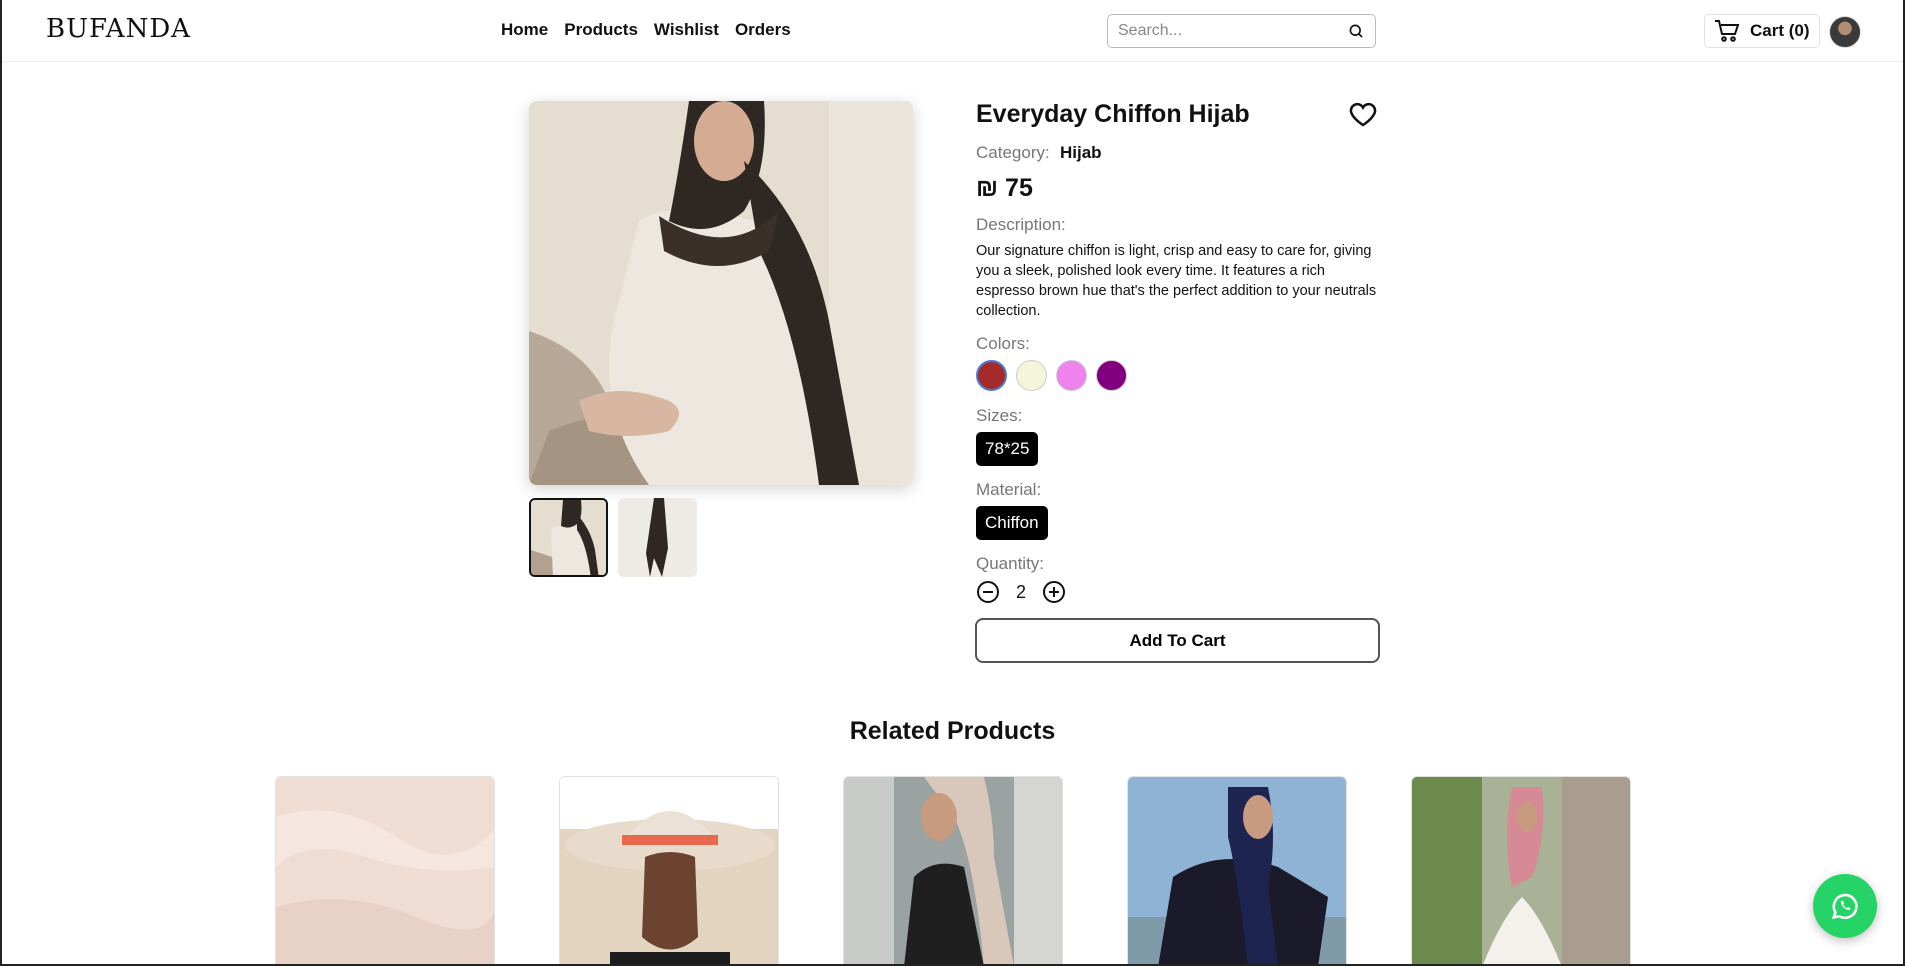 The height and width of the screenshot is (966, 1905). I want to click on whatsapp-icon, so click(1844, 906).